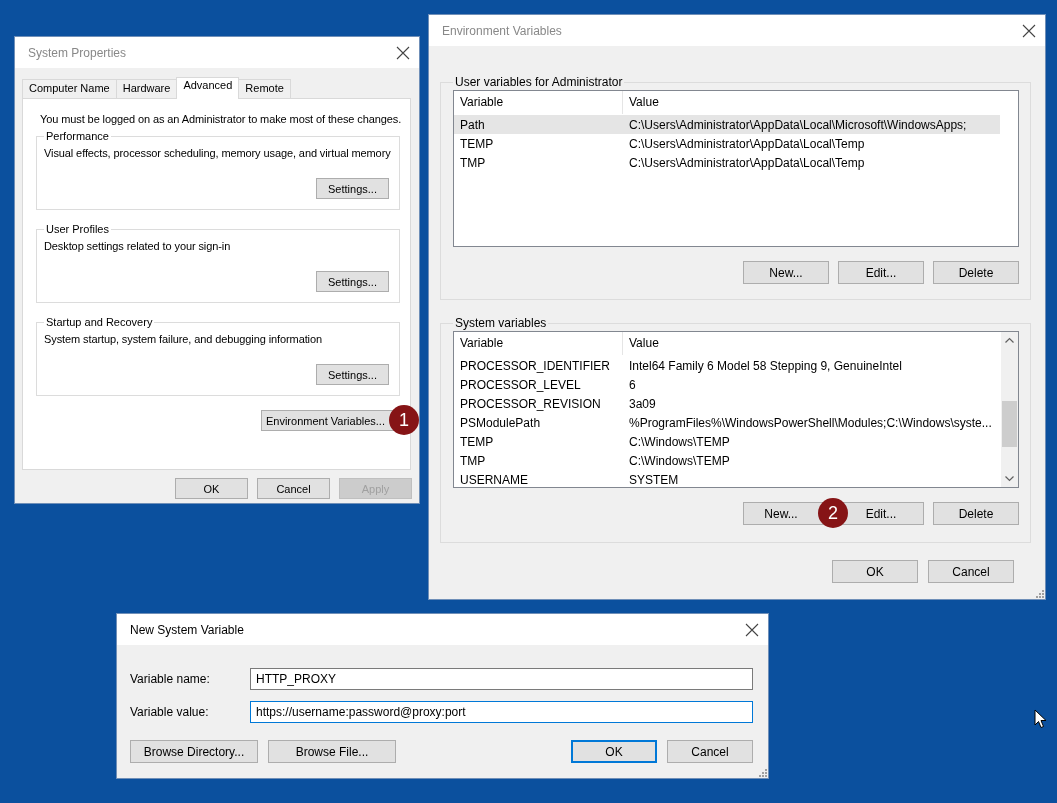  Describe the element at coordinates (501, 679) in the screenshot. I see `input-field: HTTP_PROXY` at that location.